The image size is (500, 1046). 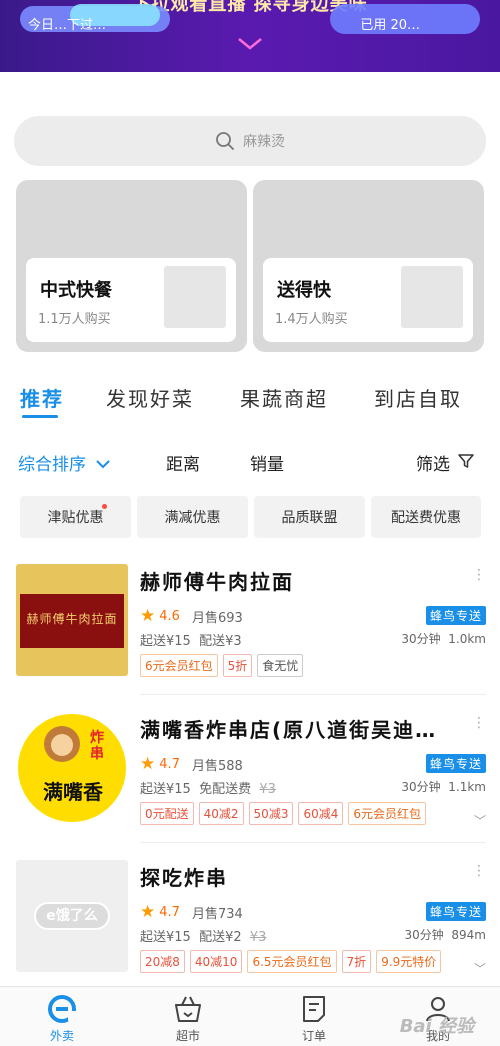 What do you see at coordinates (188, 1009) in the screenshot?
I see `basket-icon` at bounding box center [188, 1009].